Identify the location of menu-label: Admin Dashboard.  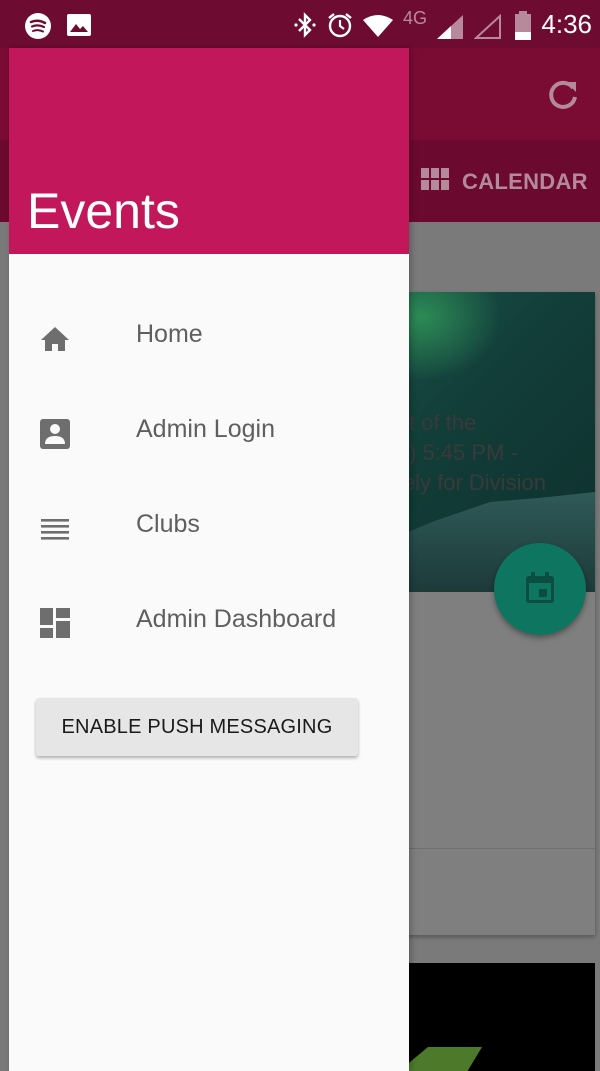
(236, 619).